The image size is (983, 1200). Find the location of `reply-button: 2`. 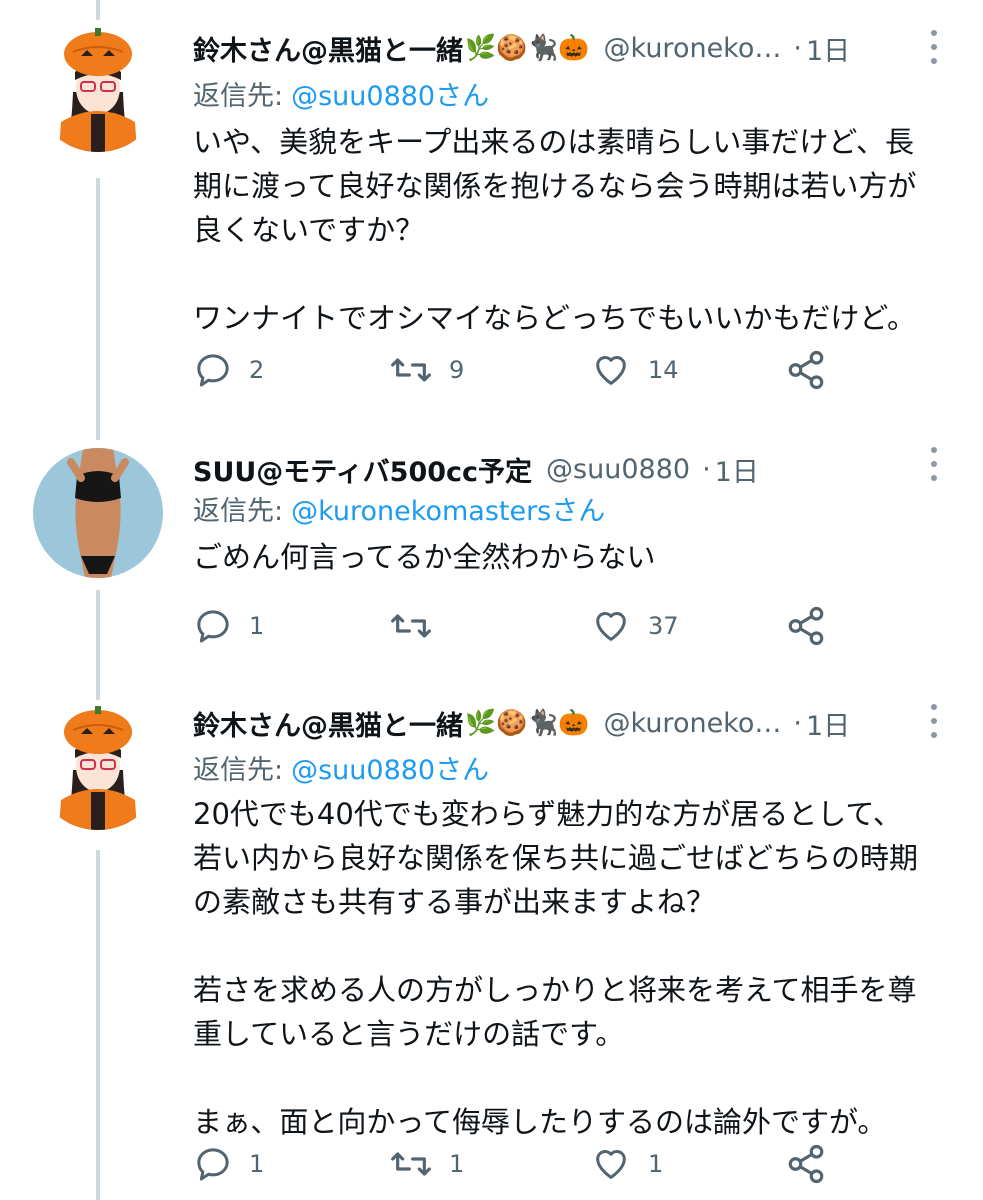

reply-button: 2 is located at coordinates (228, 370).